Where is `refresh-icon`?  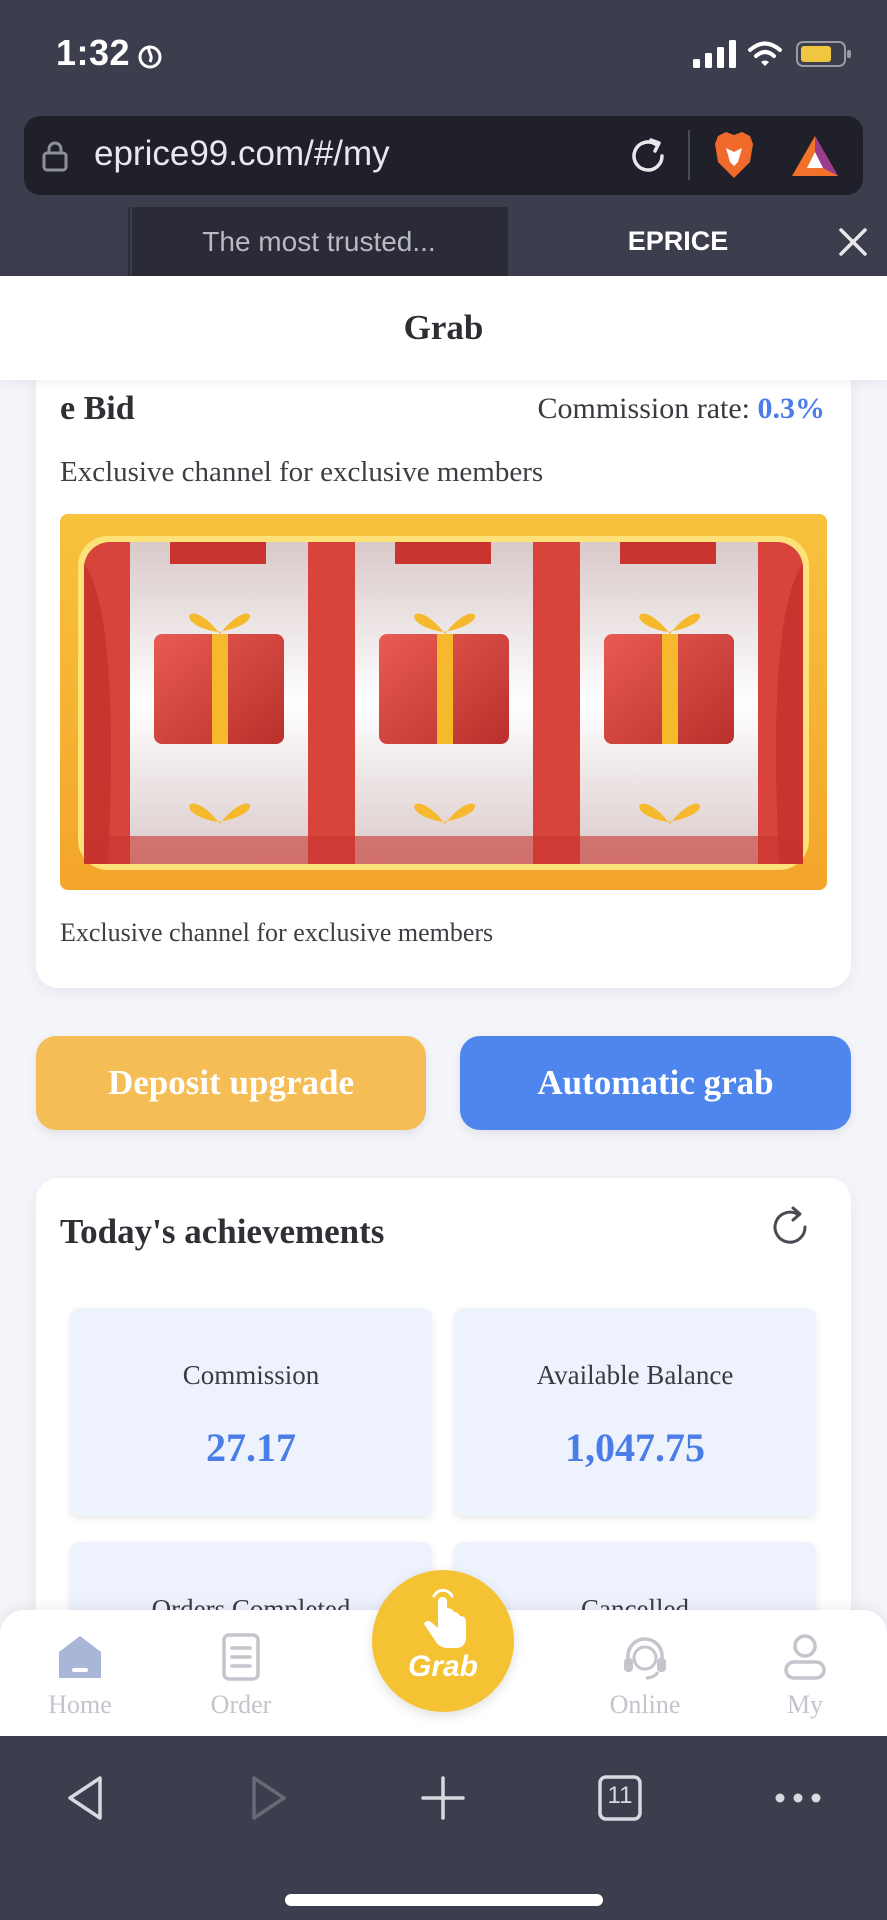 refresh-icon is located at coordinates (790, 1227).